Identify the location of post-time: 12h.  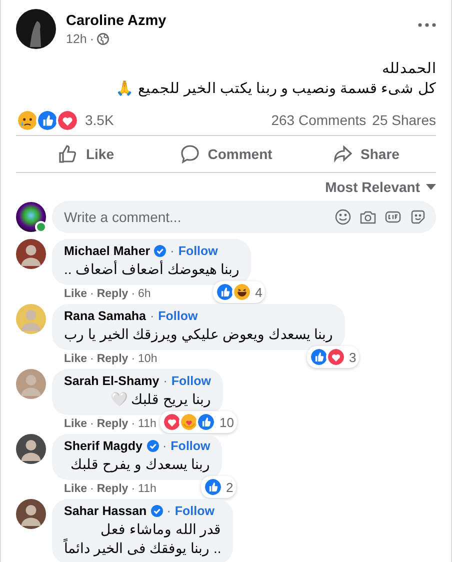
(76, 39).